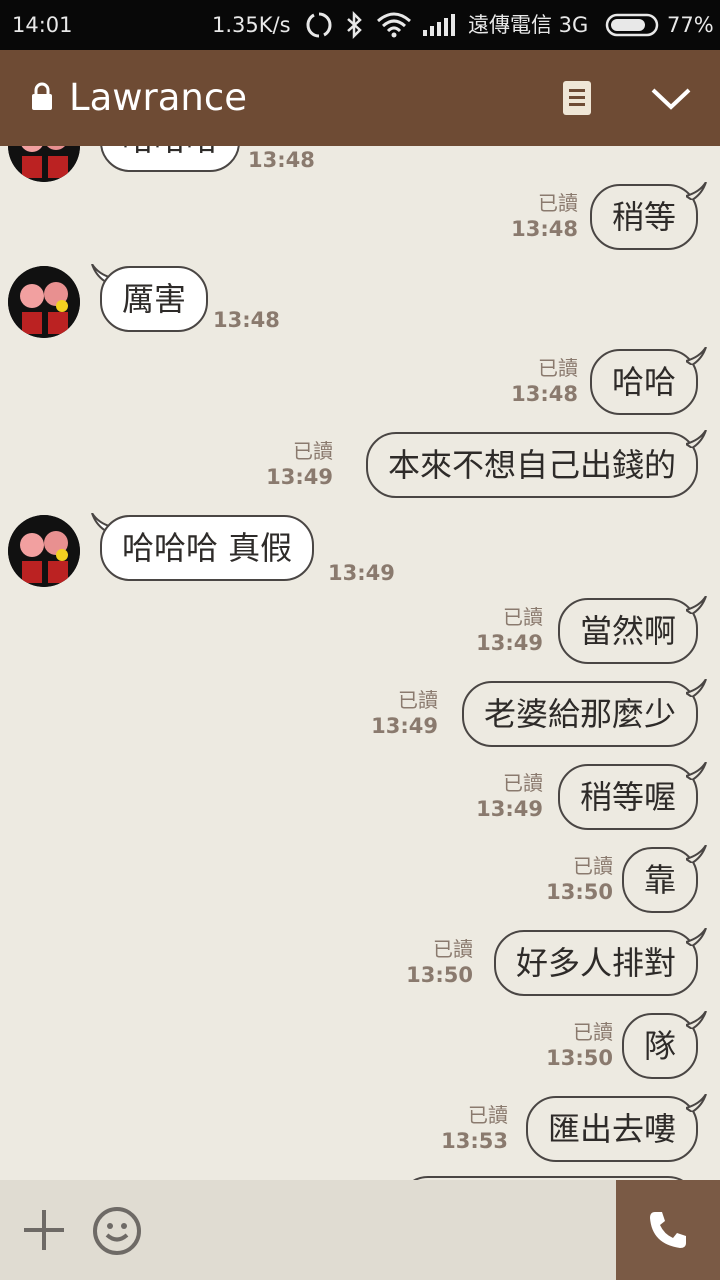  I want to click on plus-icon, so click(44, 1230).